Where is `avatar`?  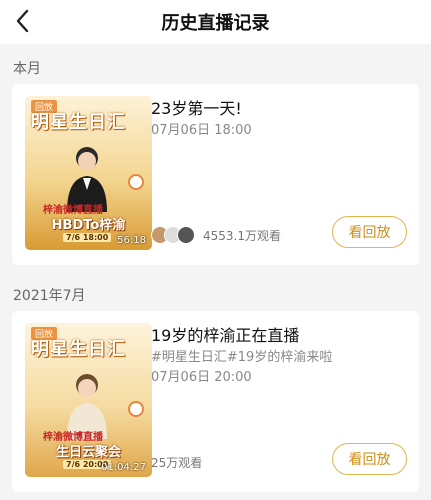 avatar is located at coordinates (186, 235).